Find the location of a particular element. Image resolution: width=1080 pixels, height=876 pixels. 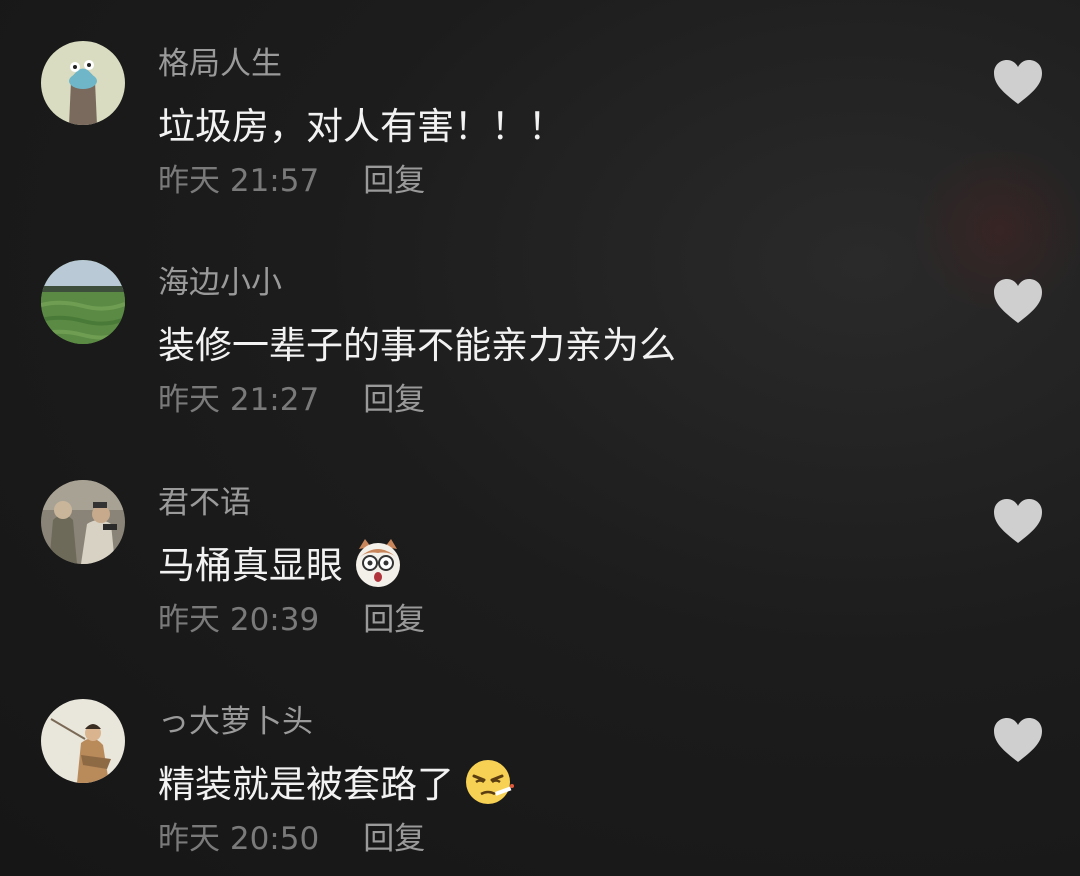

shocked-face-emoji is located at coordinates (378, 562).